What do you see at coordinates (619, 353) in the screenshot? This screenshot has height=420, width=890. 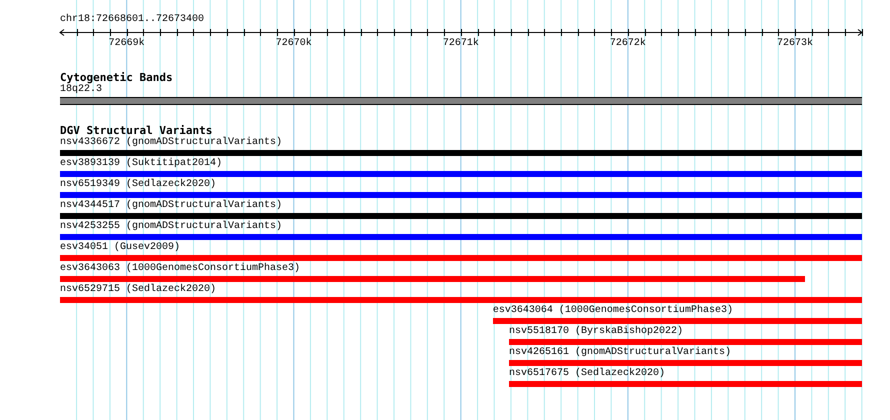 I see `variant-label: nsv4265161 (gnomADStructuralVariants)` at bounding box center [619, 353].